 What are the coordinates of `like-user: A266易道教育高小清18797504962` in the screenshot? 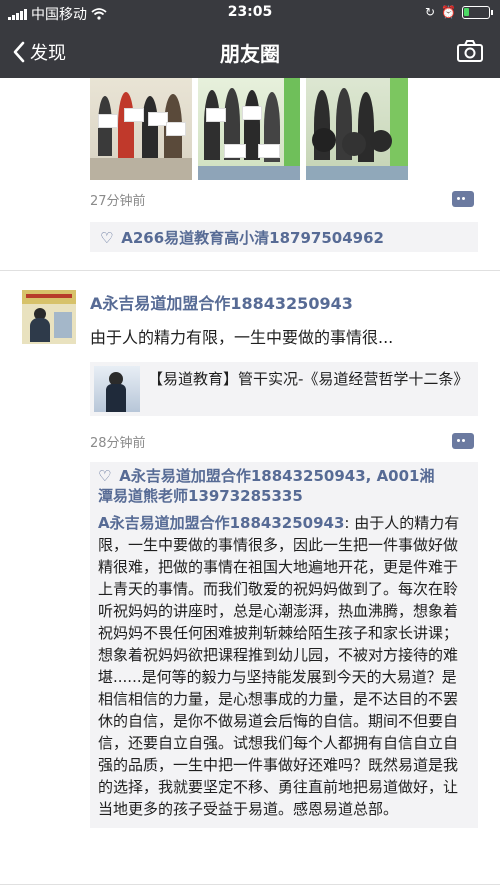 It's located at (252, 238).